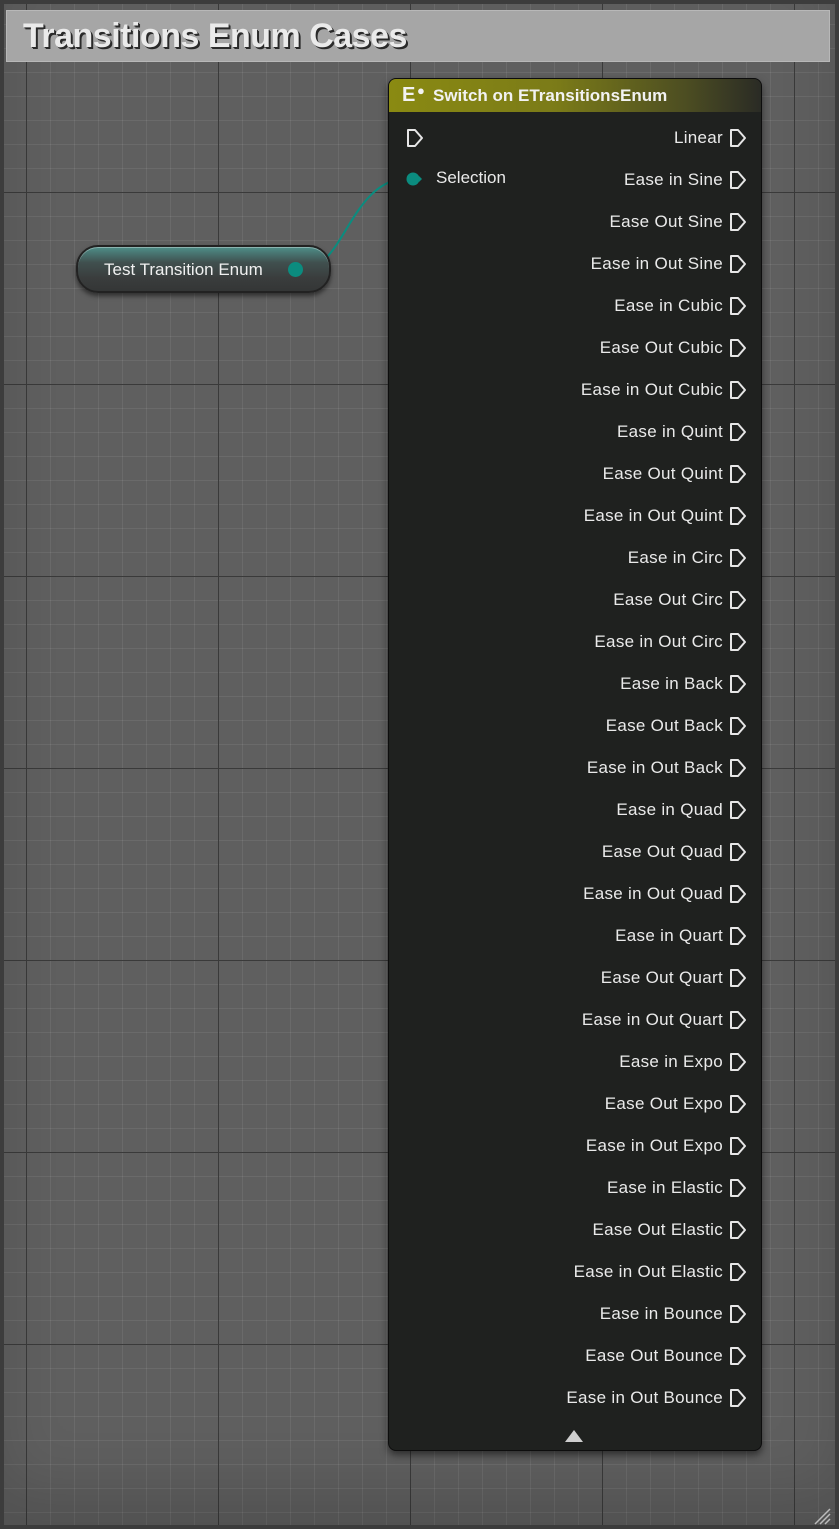  I want to click on output-pin-label: Ease Out Back, so click(664, 725).